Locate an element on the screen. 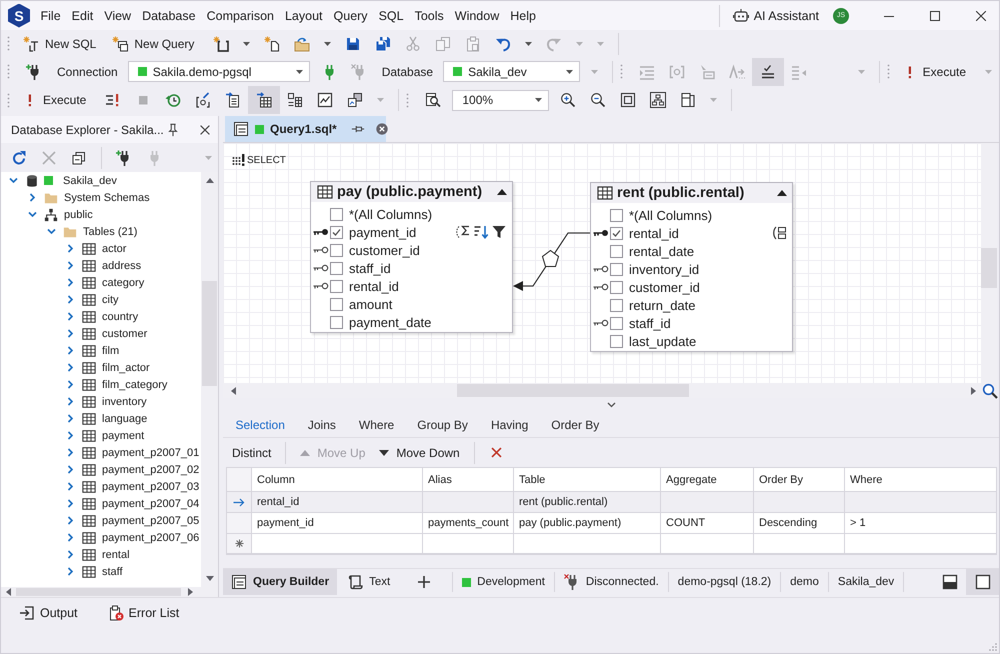 This screenshot has width=1000, height=654. tree-item: payment_p2007_04 is located at coordinates (151, 504).